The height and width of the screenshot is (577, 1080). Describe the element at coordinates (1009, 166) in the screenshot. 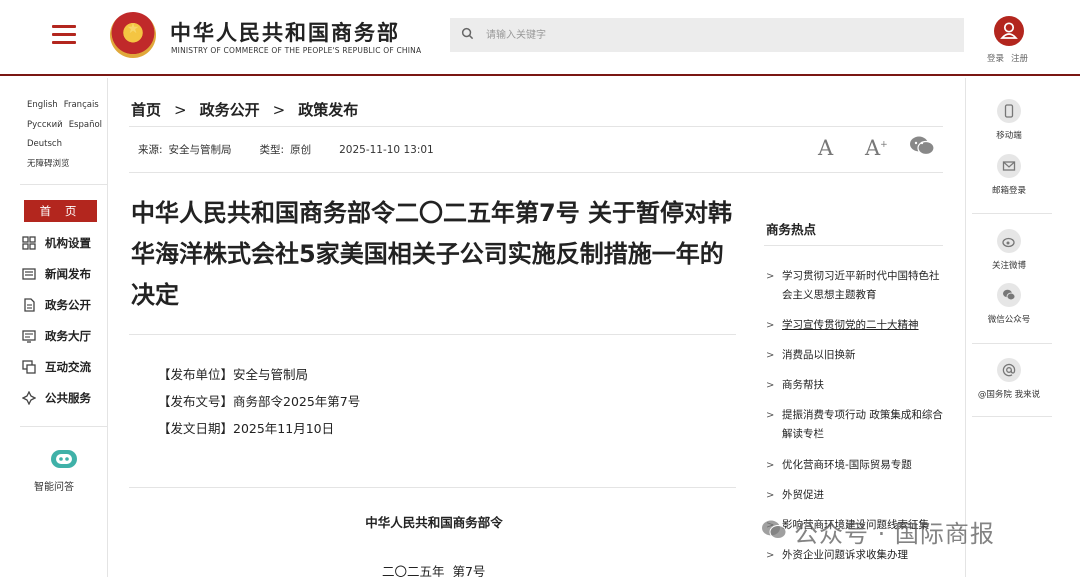

I see `mail-icon` at that location.